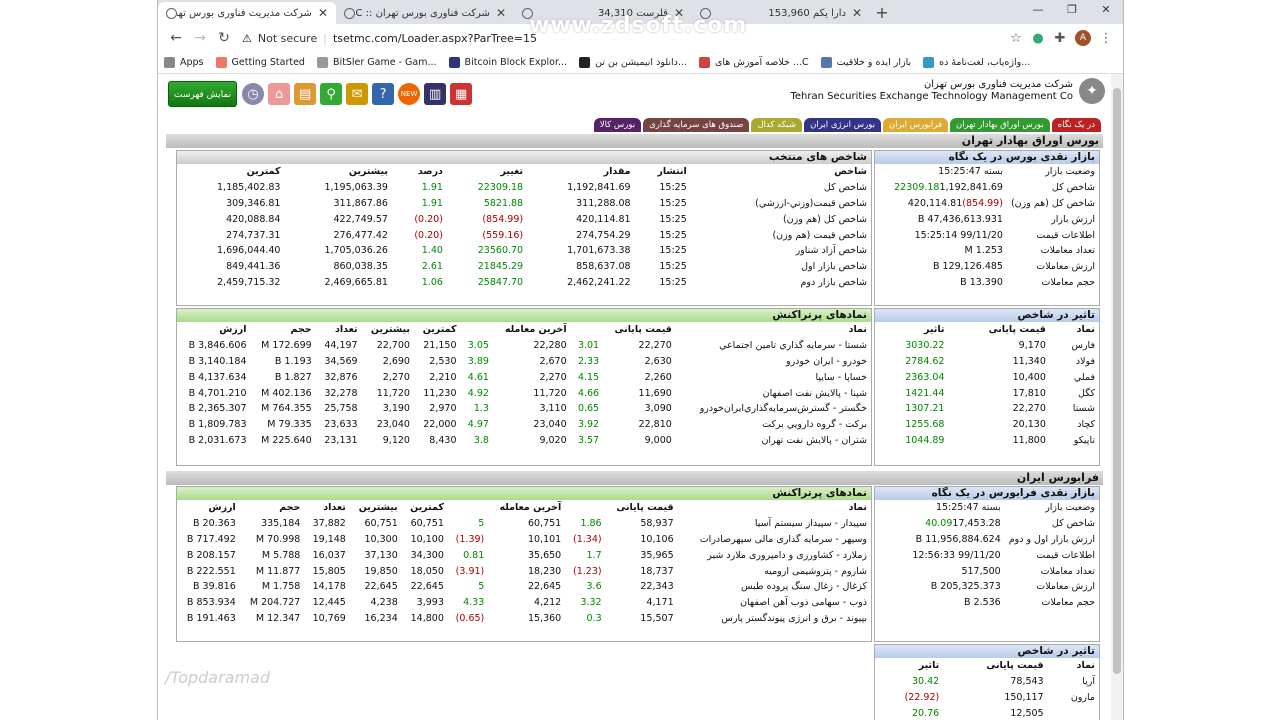  Describe the element at coordinates (987, 441) in the screenshot. I see `table-row: تاپیکو 11,800 1044.89` at that location.